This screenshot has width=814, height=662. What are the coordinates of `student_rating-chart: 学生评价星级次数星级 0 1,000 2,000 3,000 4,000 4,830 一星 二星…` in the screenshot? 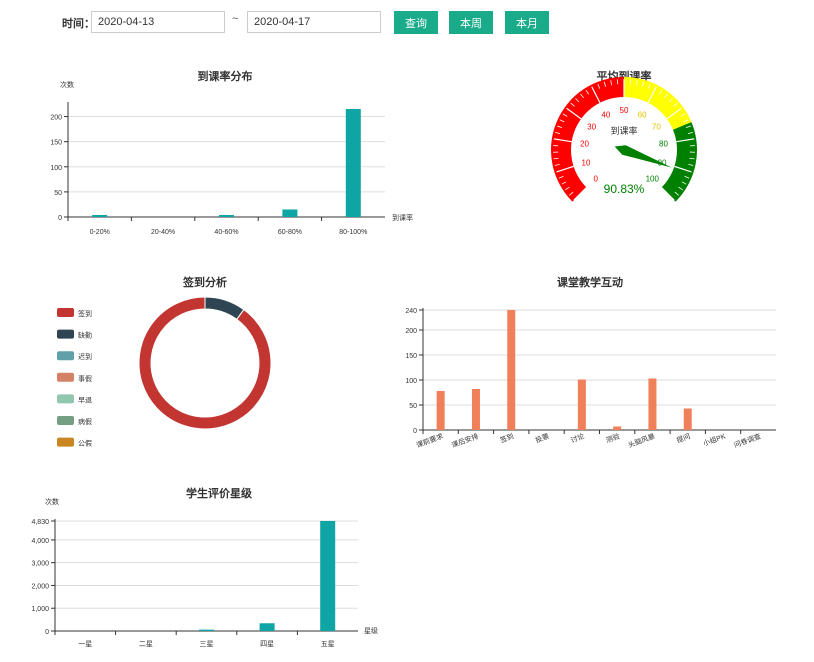 It's located at (204, 567).